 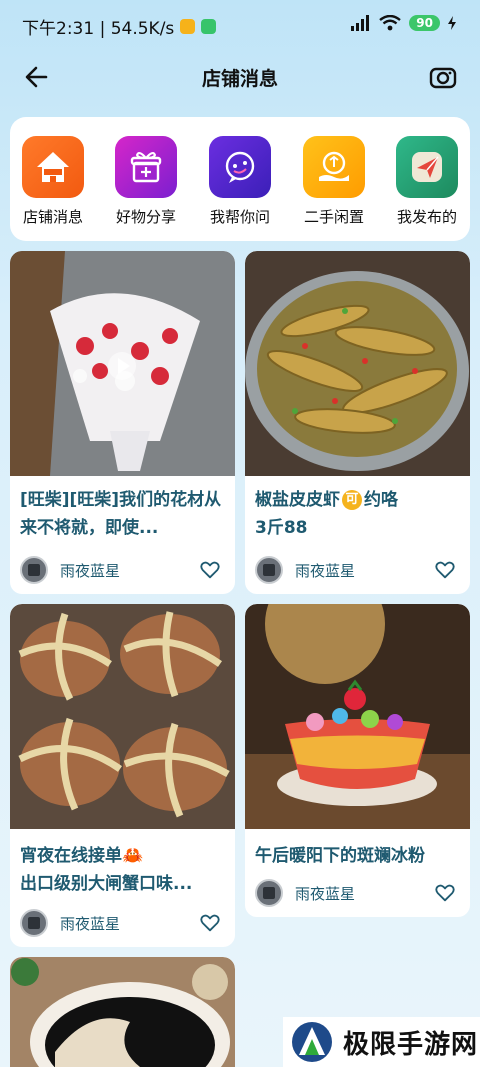 I want to click on status-left: 下午2:31 | 54.5K/s, so click(x=119, y=26).